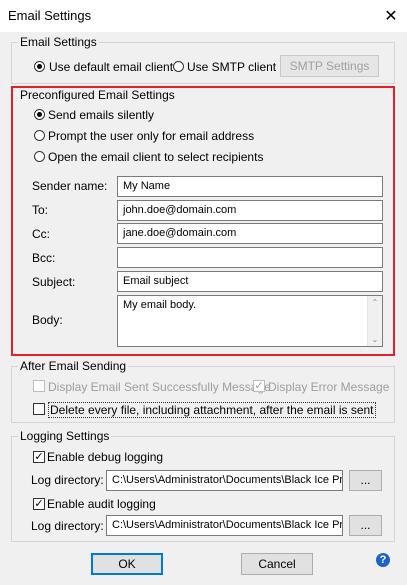  I want to click on smtp-settings-button: SMTP Settings, so click(329, 66).